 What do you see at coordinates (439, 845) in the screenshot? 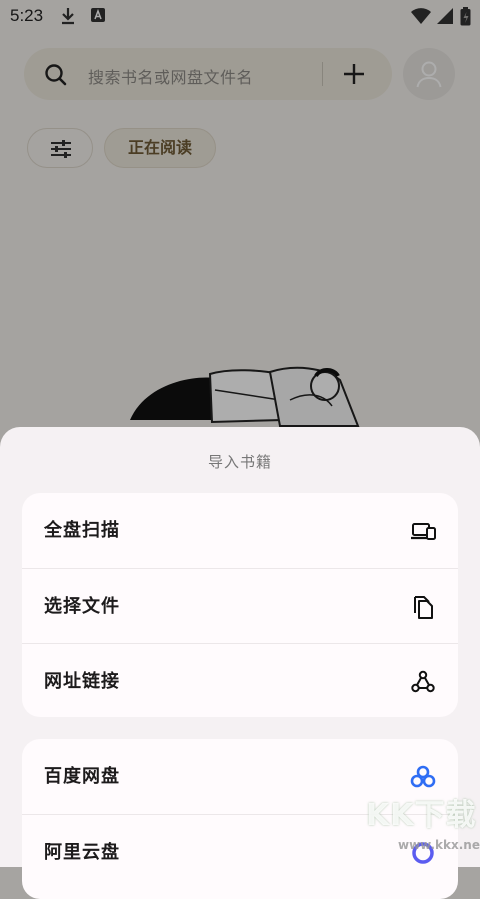
I see `watermark-domain: www.kkx.net` at bounding box center [439, 845].